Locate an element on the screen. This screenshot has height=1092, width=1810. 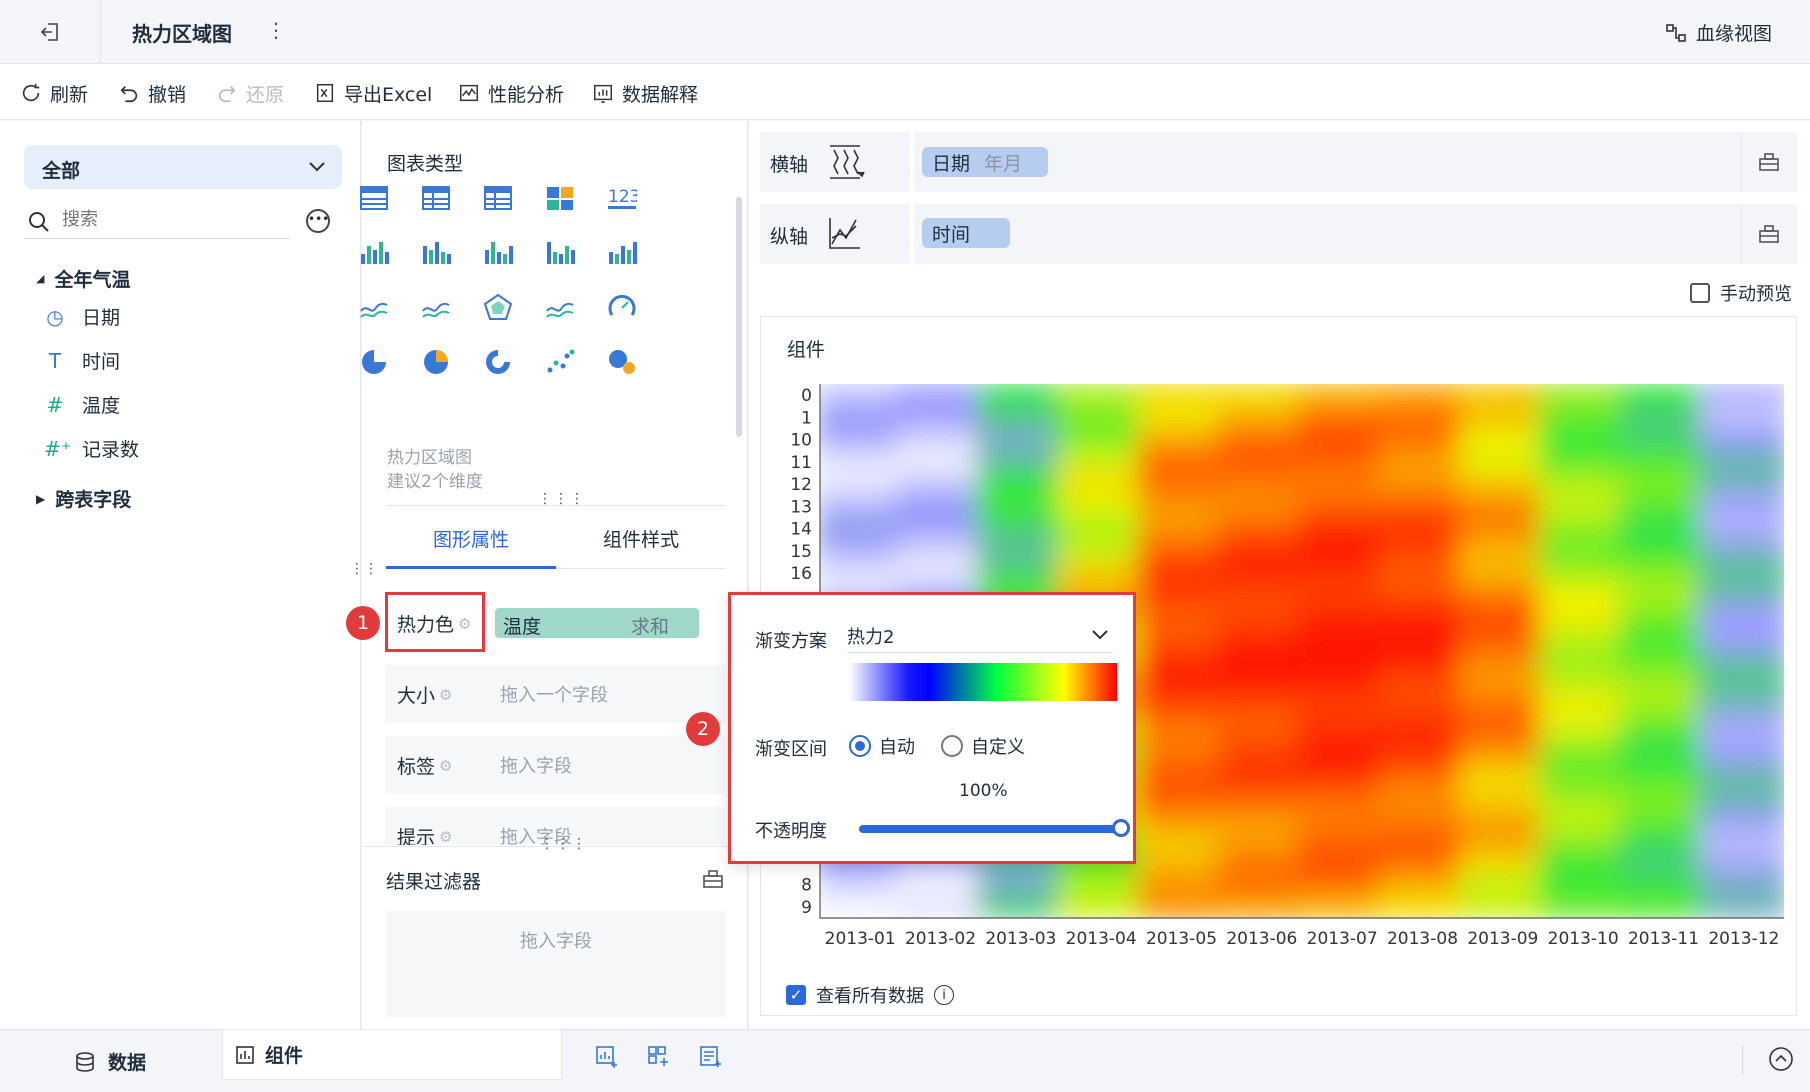
data-explain-button: 数据解释 is located at coordinates (645, 93).